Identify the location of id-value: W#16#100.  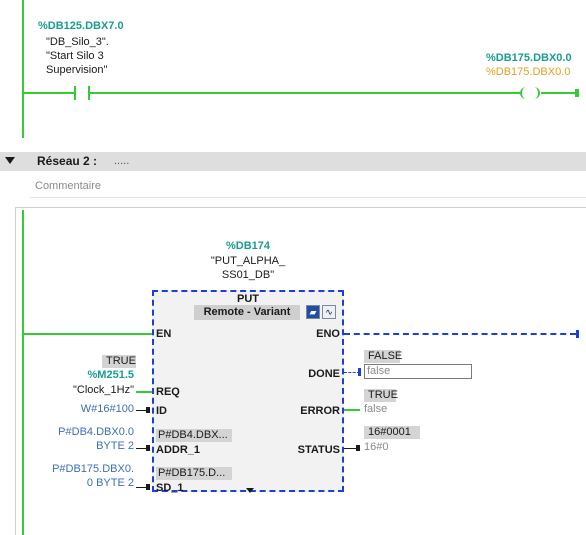
(91, 409).